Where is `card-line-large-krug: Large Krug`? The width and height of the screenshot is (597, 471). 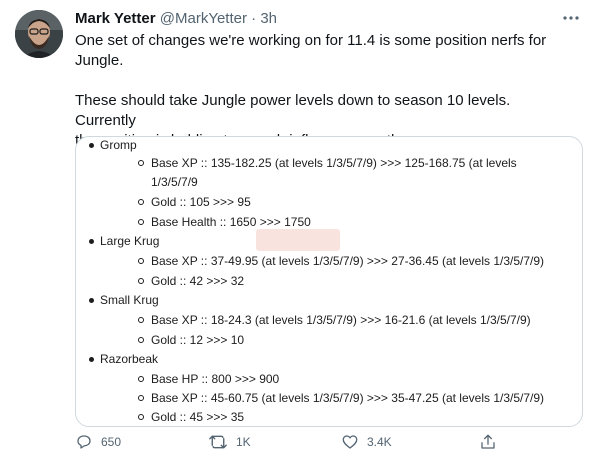
card-line-large-krug: Large Krug is located at coordinates (124, 241).